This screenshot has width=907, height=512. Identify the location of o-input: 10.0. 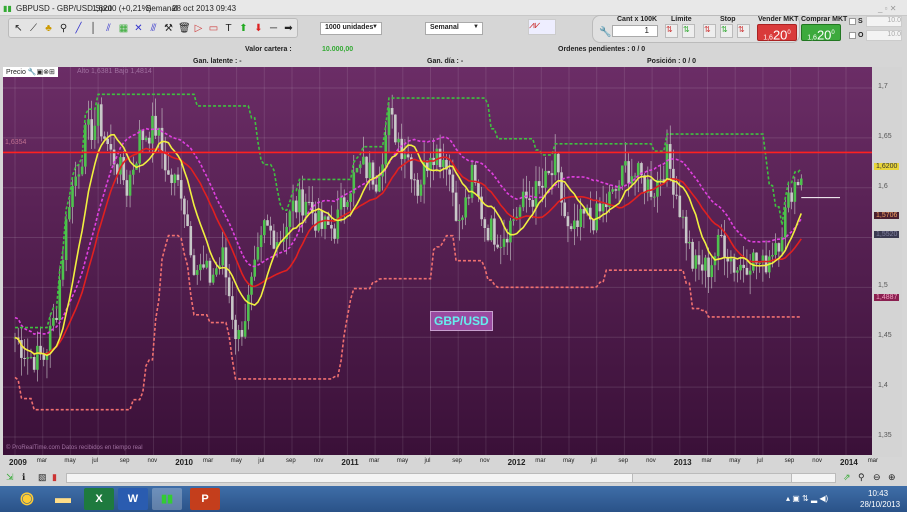
(884, 35).